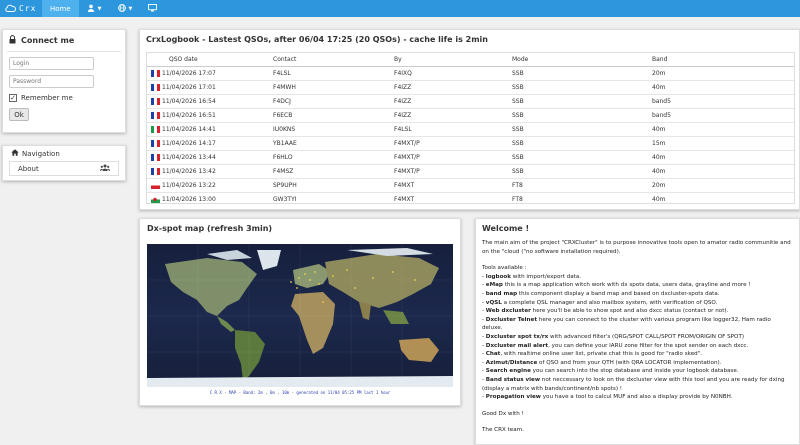 Image resolution: width=800 pixels, height=445 pixels. Describe the element at coordinates (470, 73) in the screenshot. I see `table-row: 11/04/2026 17:07 F4LSL F4IXQ SSB 20m` at that location.